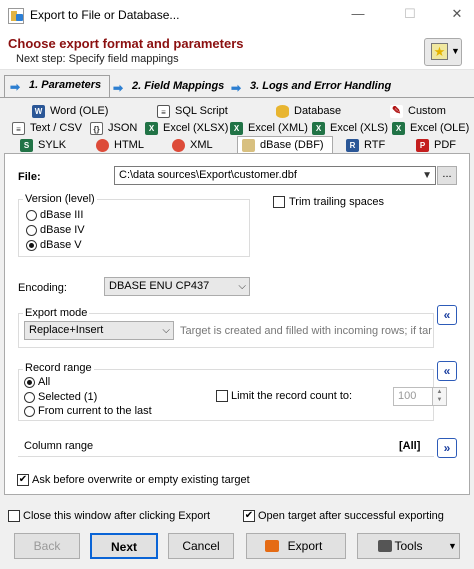 The width and height of the screenshot is (474, 569). Describe the element at coordinates (111, 128) in the screenshot. I see `tab-json: {} JSON` at that location.